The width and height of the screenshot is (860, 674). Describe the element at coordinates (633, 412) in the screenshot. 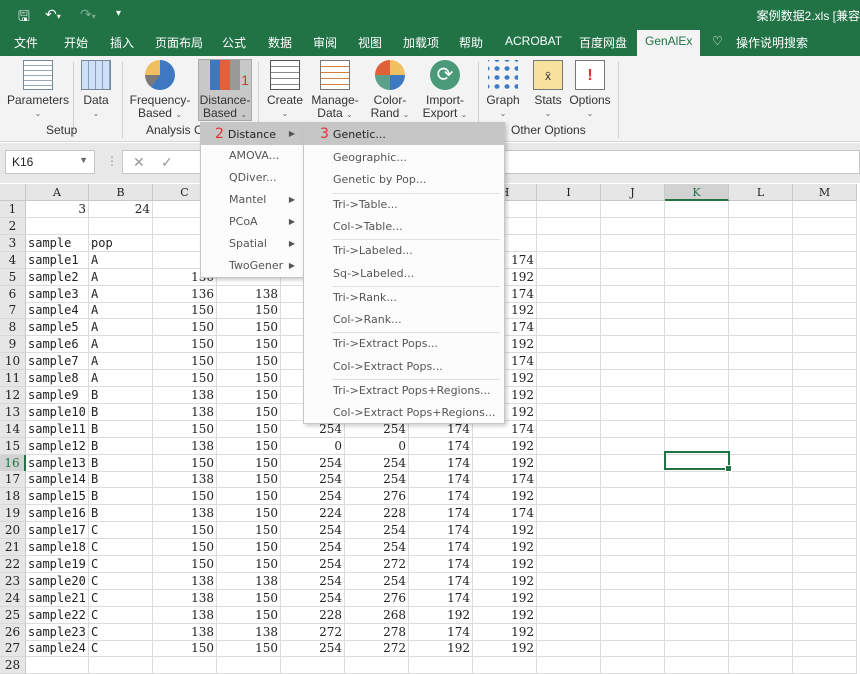

I see `cell-j13` at that location.